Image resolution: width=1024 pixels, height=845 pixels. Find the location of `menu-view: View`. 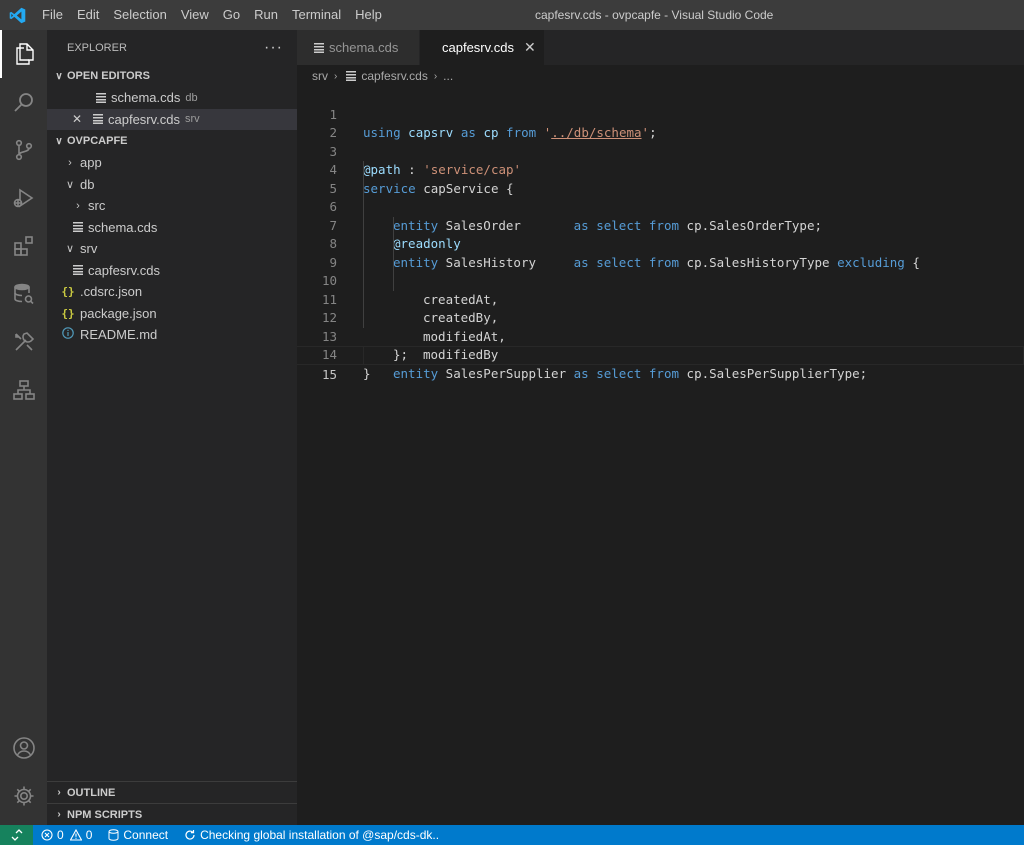

menu-view: View is located at coordinates (195, 15).